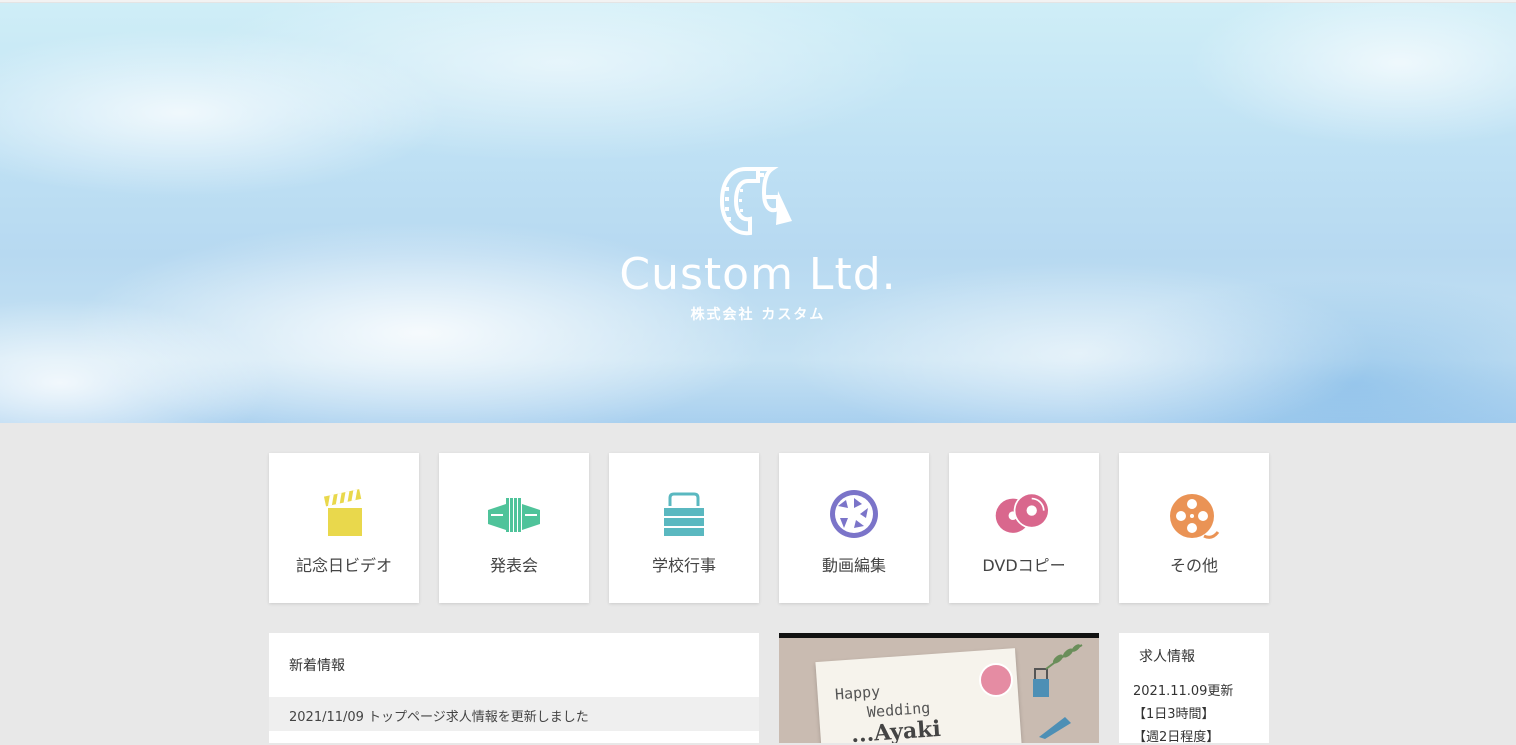 This screenshot has height=745, width=1516. Describe the element at coordinates (854, 514) in the screenshot. I see `camera-aperture-icon` at that location.